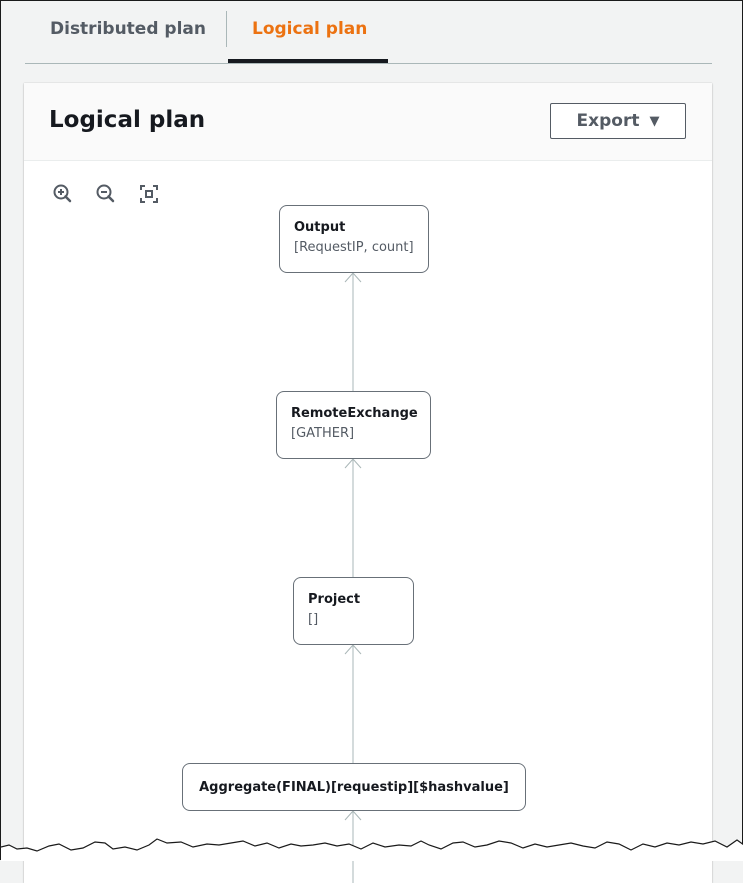 This screenshot has width=743, height=883. What do you see at coordinates (106, 194) in the screenshot?
I see `zoom-out-icon` at bounding box center [106, 194].